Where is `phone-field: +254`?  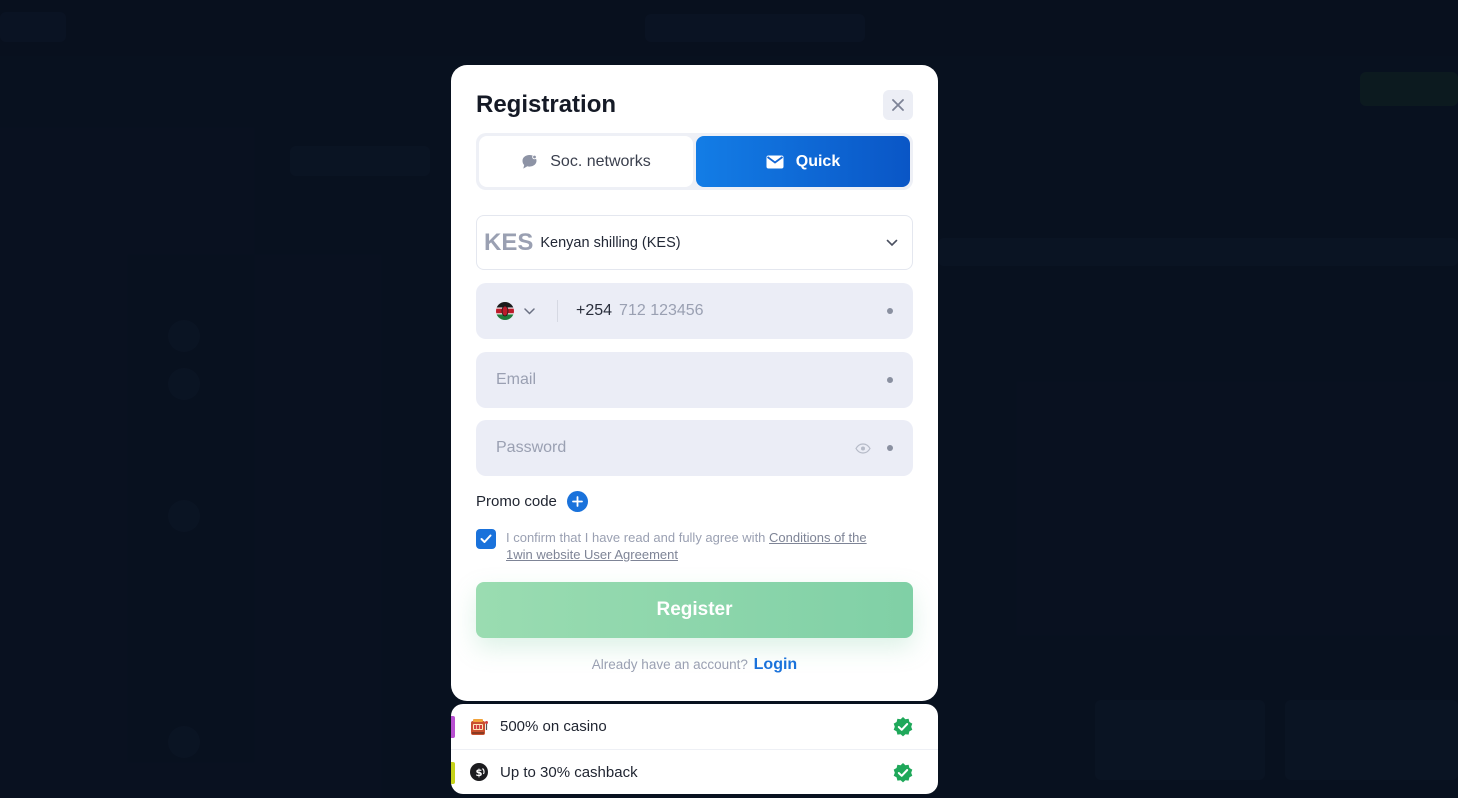 phone-field: +254 is located at coordinates (694, 311).